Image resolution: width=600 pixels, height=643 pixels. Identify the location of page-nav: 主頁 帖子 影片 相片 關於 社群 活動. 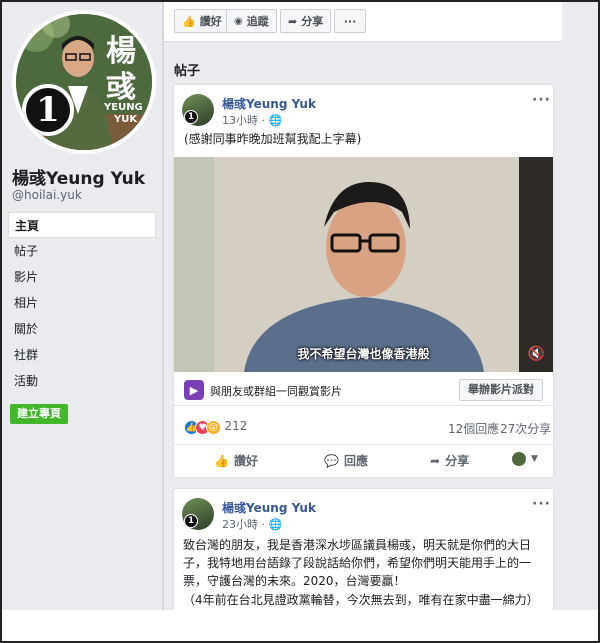
(82, 303).